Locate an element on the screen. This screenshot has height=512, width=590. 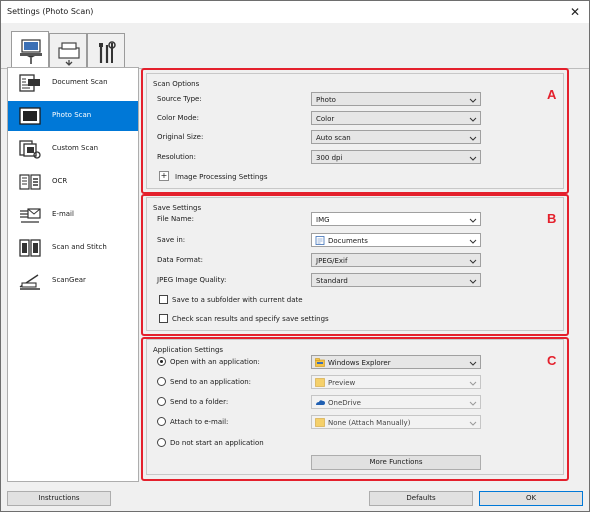
nav-label: Photo Scan is located at coordinates (72, 115).